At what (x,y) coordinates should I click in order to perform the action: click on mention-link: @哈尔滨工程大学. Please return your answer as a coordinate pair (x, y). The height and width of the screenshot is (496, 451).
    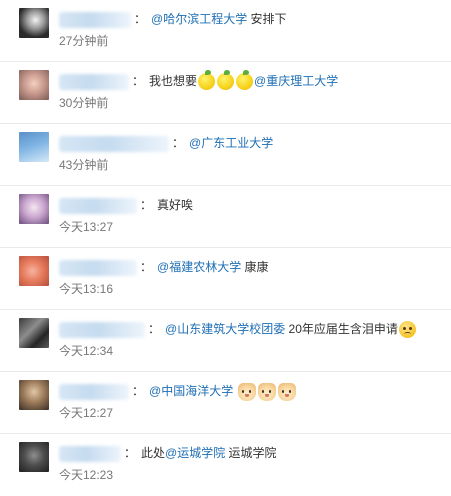
    Looking at the image, I should click on (199, 19).